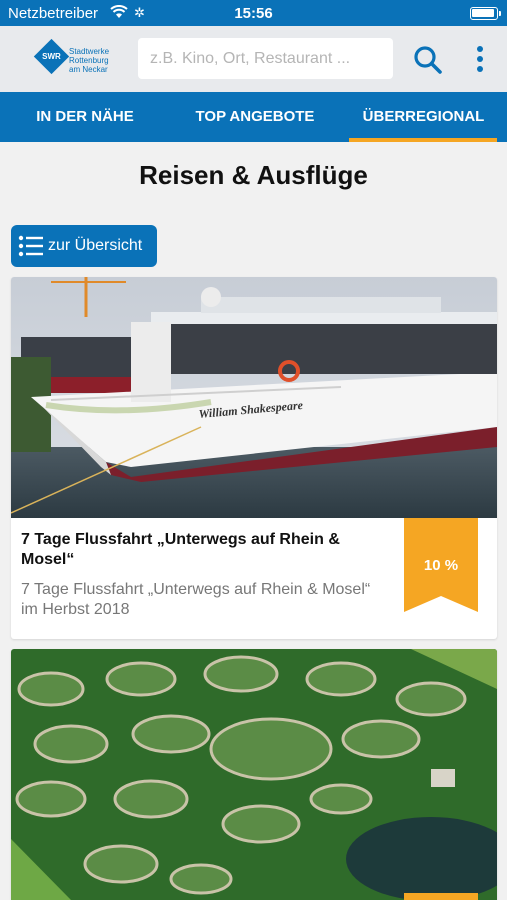  Describe the element at coordinates (428, 60) in the screenshot. I see `search-icon` at that location.